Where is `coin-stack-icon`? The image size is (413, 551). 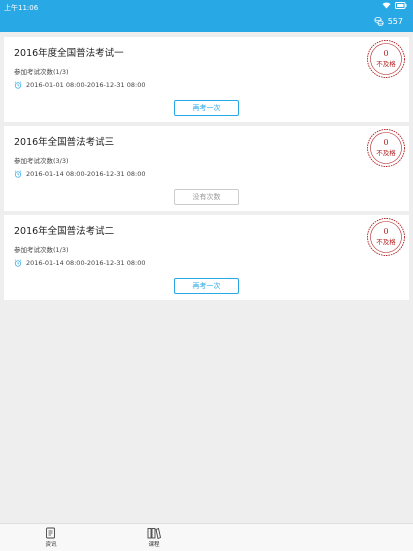 coin-stack-icon is located at coordinates (379, 21).